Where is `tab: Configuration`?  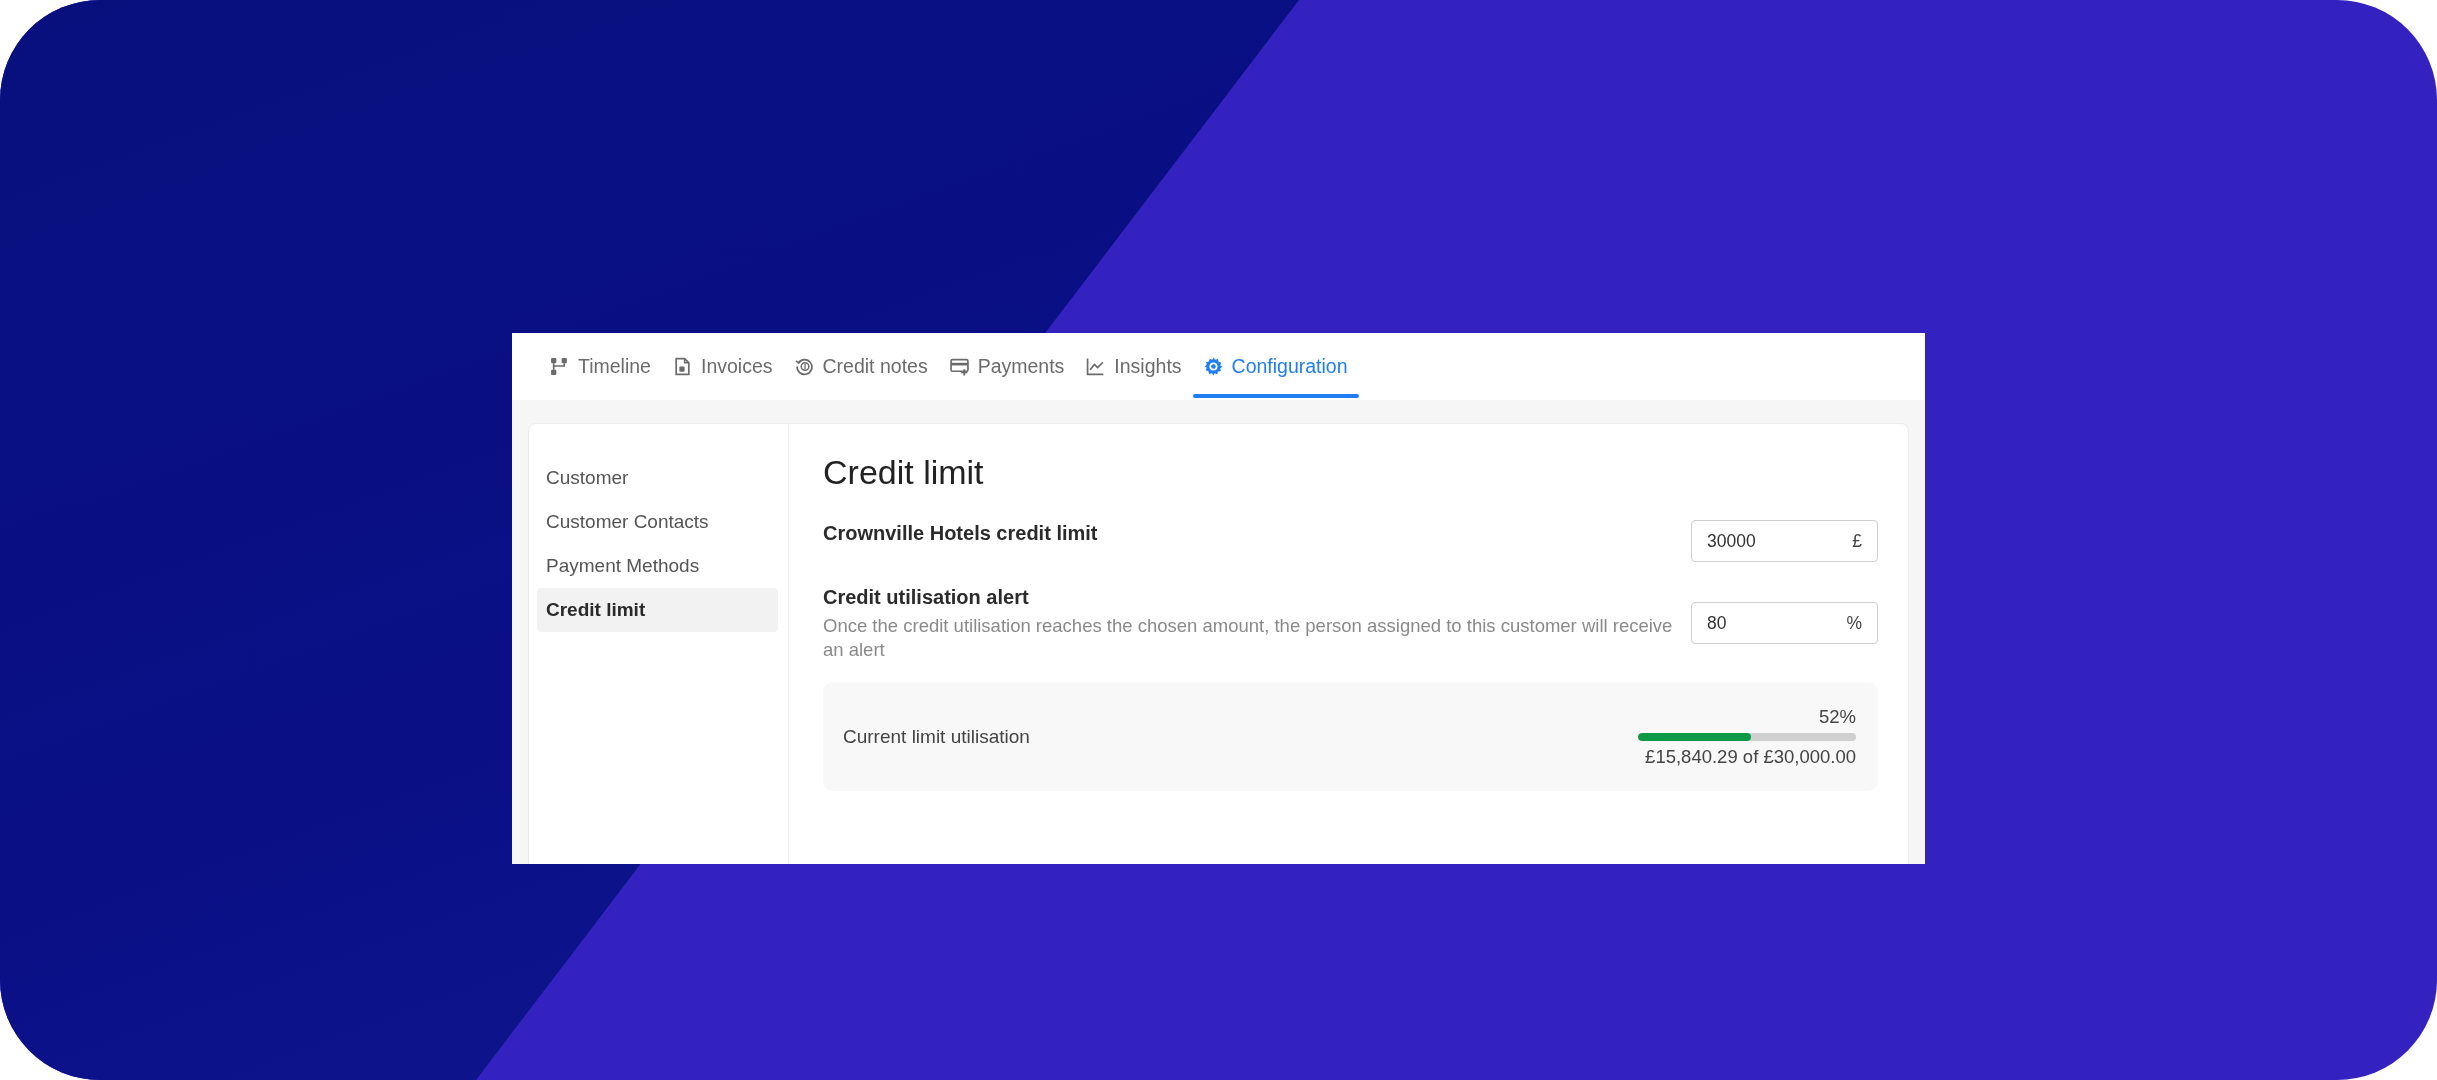
tab: Configuration is located at coordinates (1275, 366).